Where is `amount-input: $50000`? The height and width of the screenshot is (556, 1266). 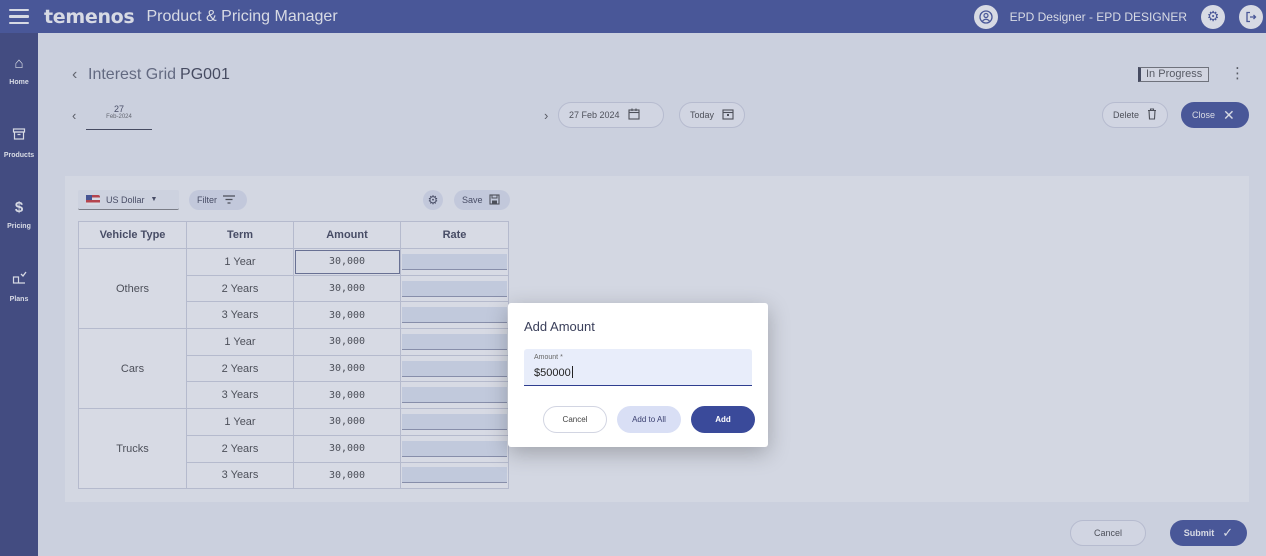 amount-input: $50000 is located at coordinates (553, 372).